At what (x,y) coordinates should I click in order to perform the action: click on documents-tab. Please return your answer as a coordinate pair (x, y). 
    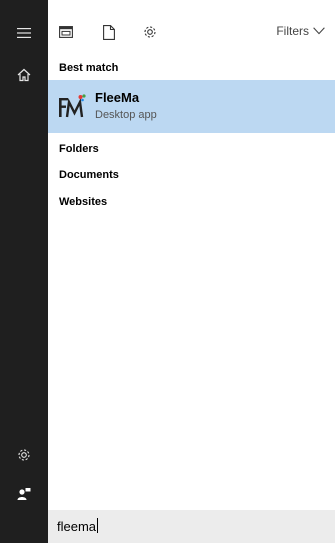
    Looking at the image, I should click on (66, 32).